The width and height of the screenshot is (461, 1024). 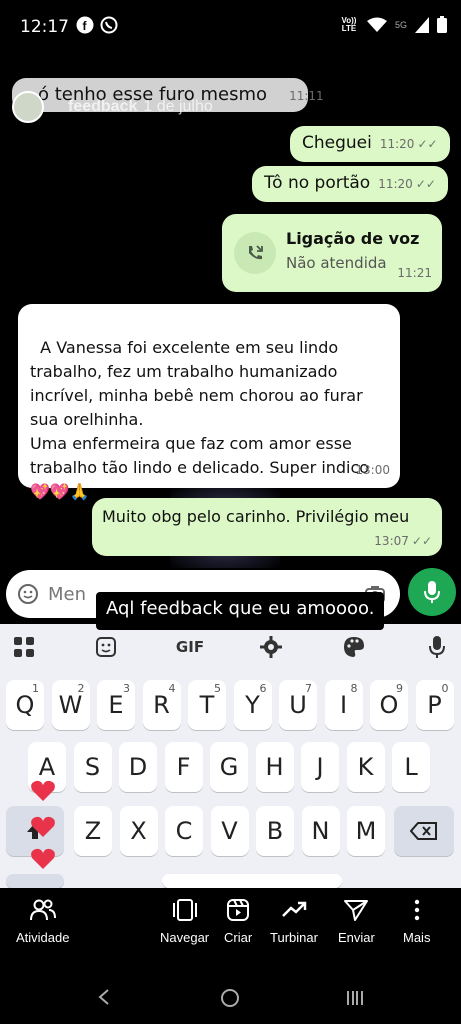 I want to click on back-icon, so click(x=104, y=997).